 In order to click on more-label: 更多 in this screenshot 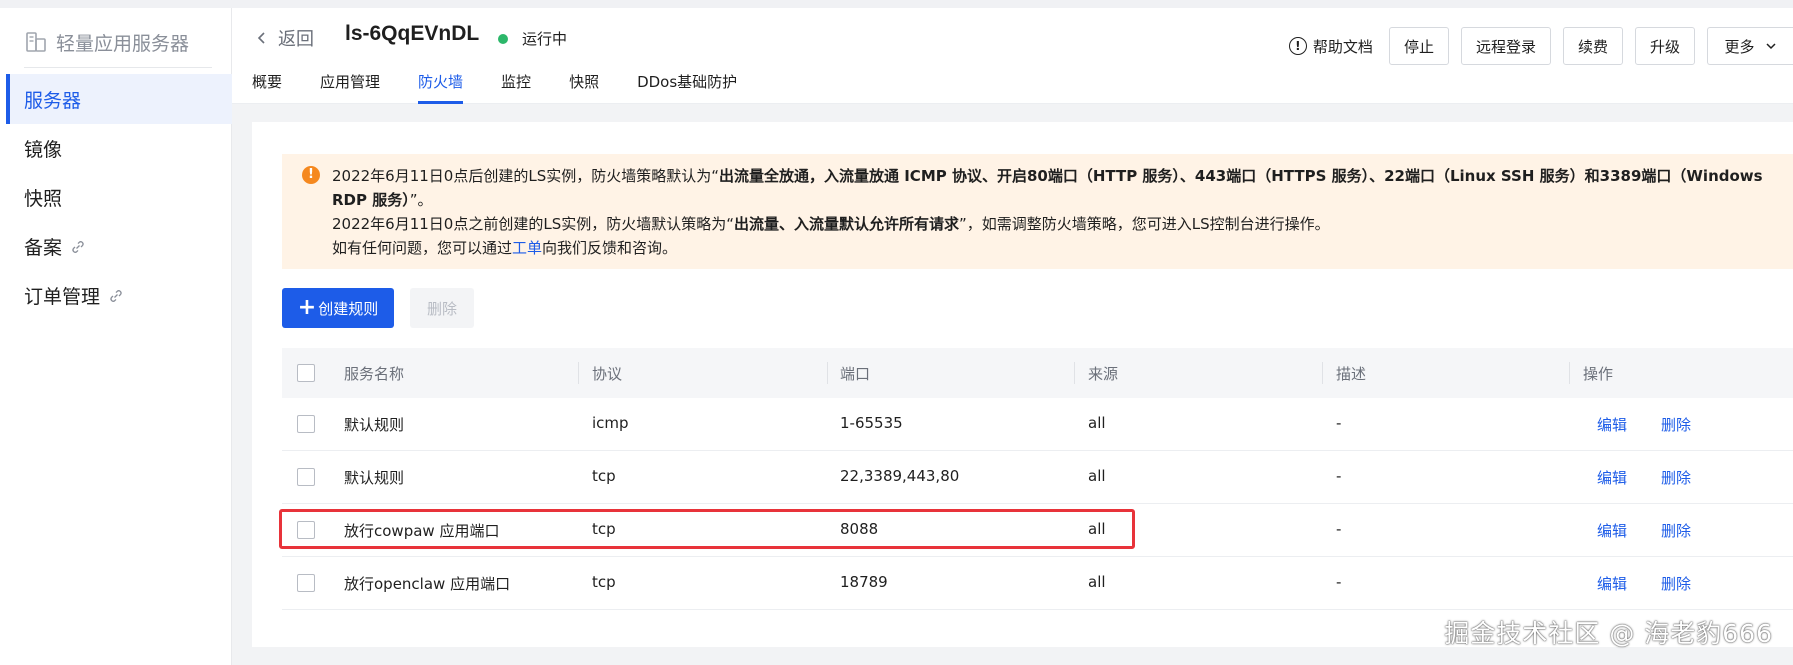, I will do `click(1739, 46)`.